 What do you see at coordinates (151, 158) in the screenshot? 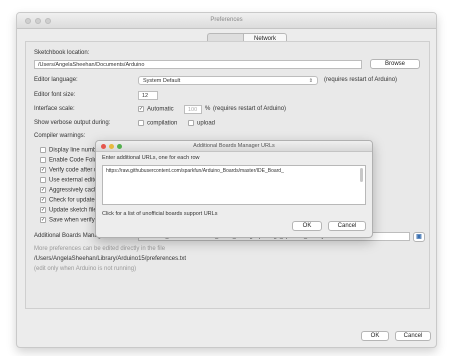
I see `dialog-prompt: Enter additional URLs, one for each row` at bounding box center [151, 158].